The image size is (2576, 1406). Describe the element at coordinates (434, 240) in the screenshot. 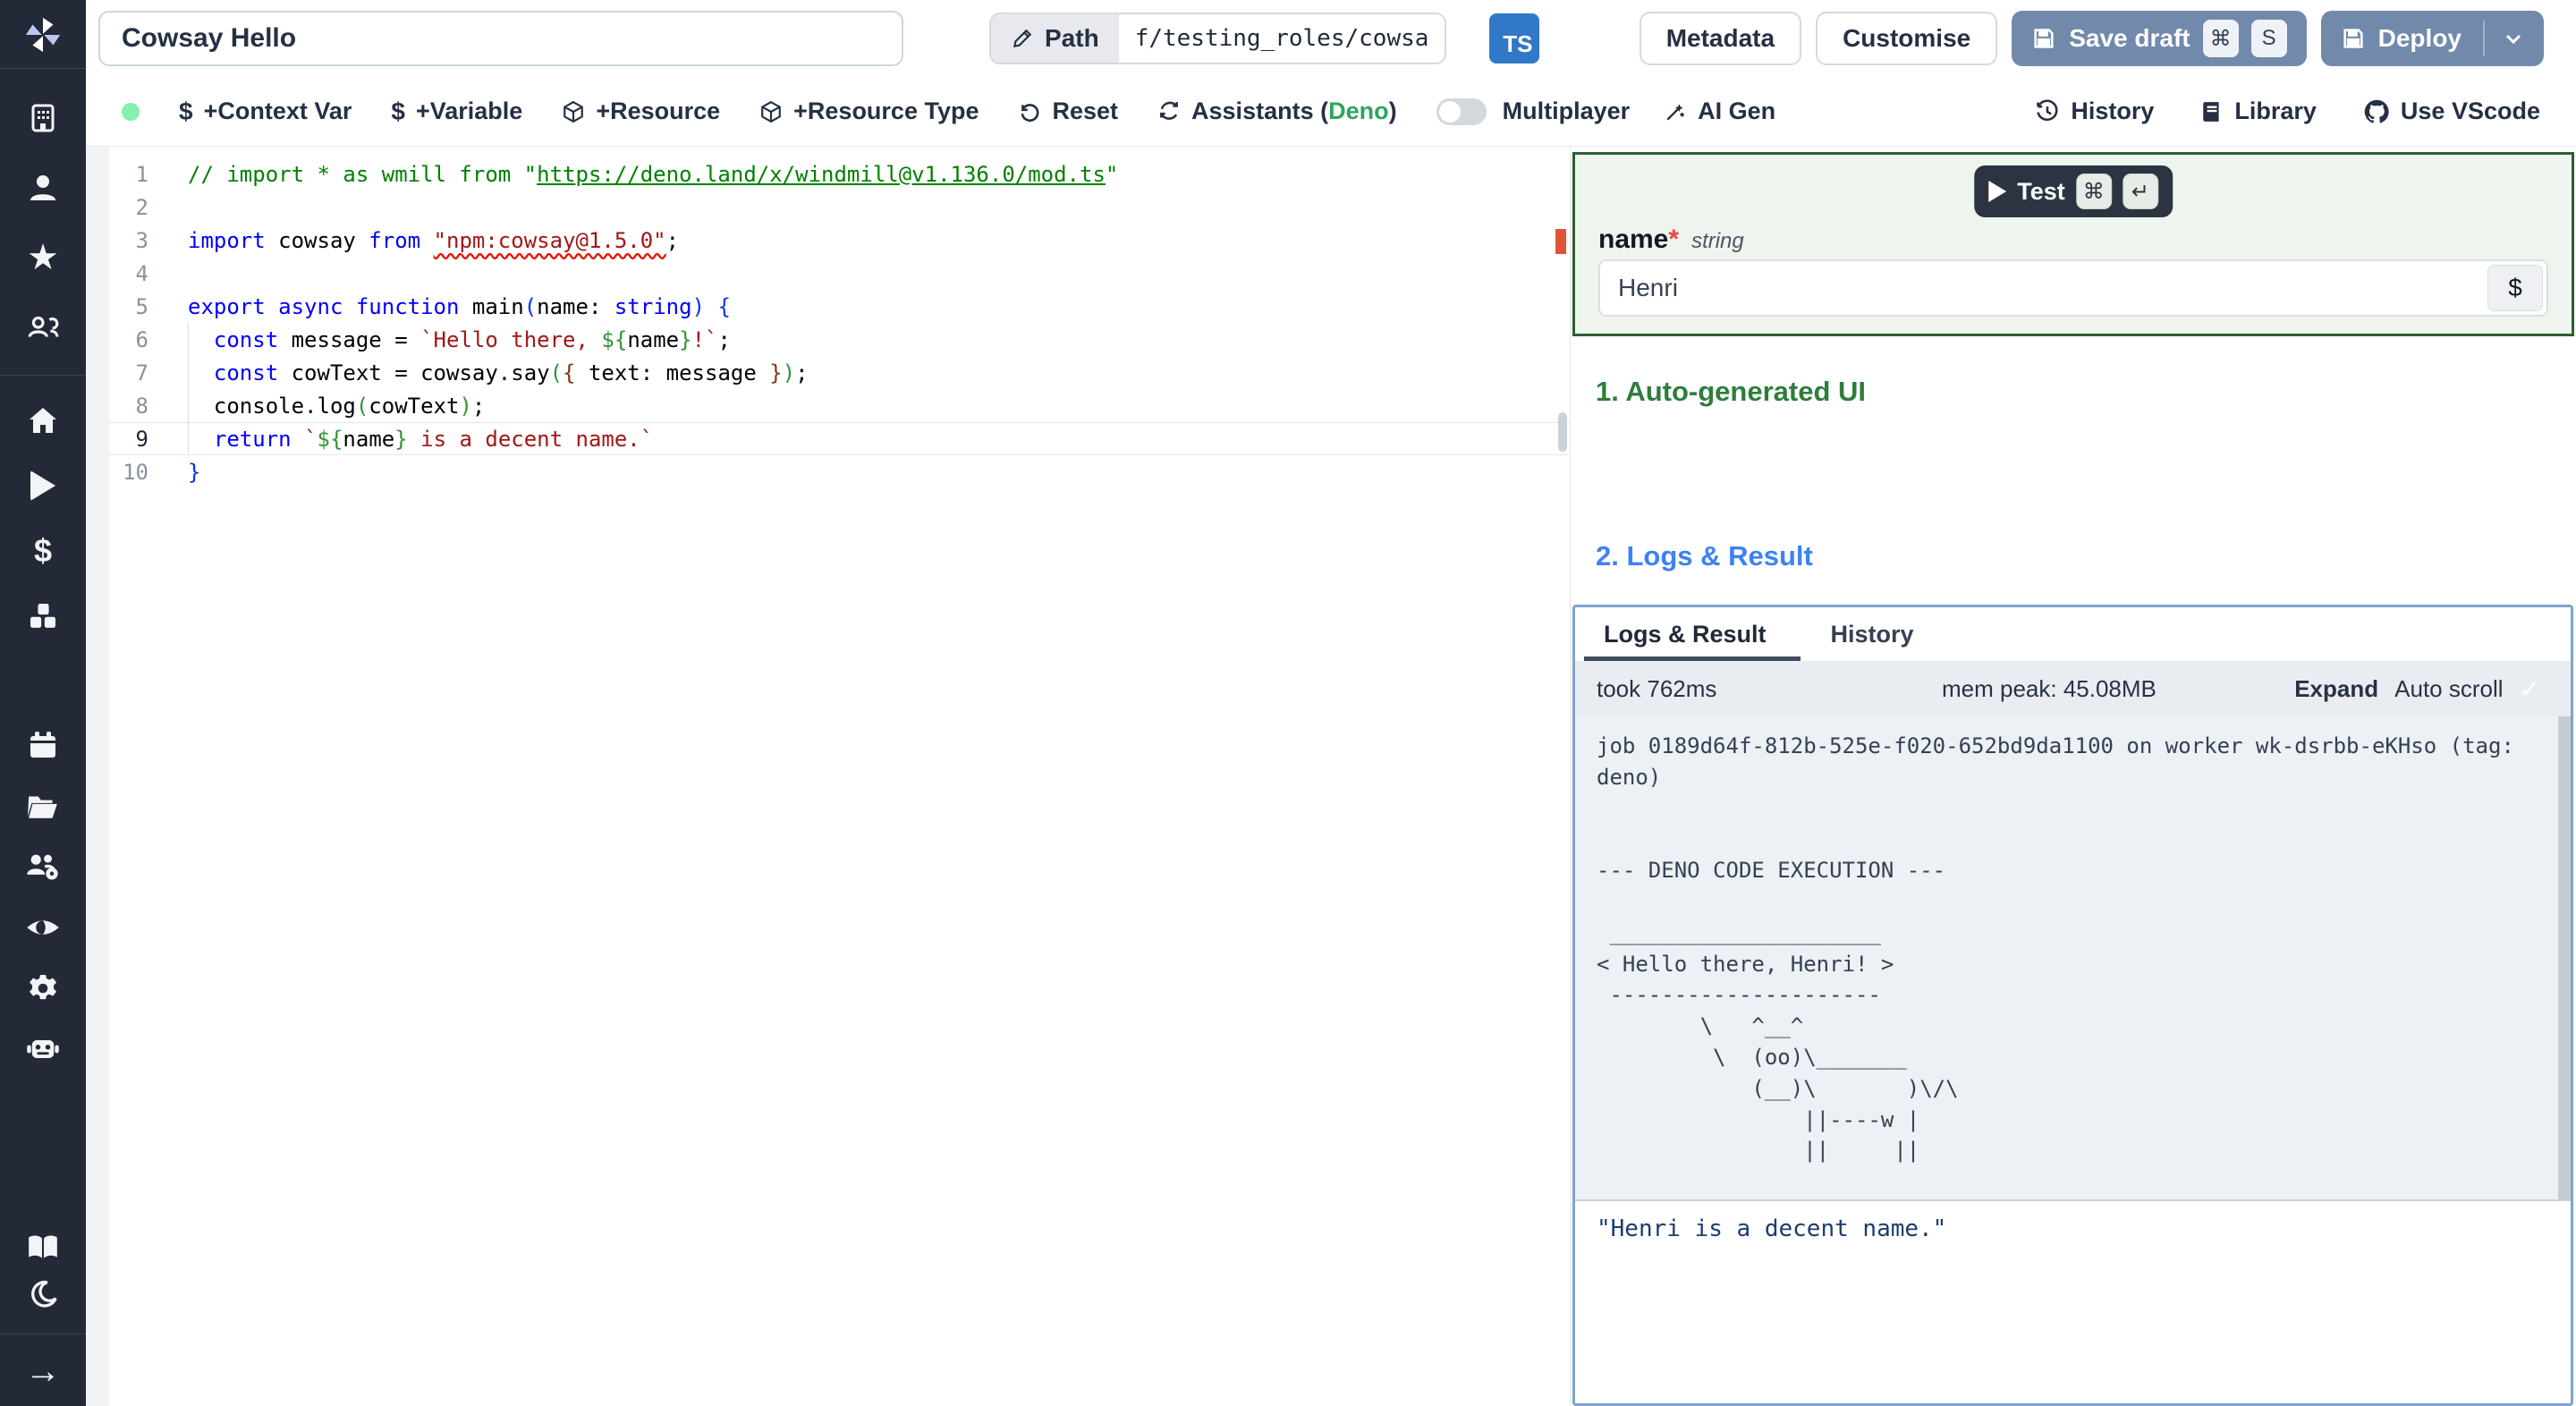

I see `code-text: import cowsay from "npm:cowsay@1.5.0";` at that location.